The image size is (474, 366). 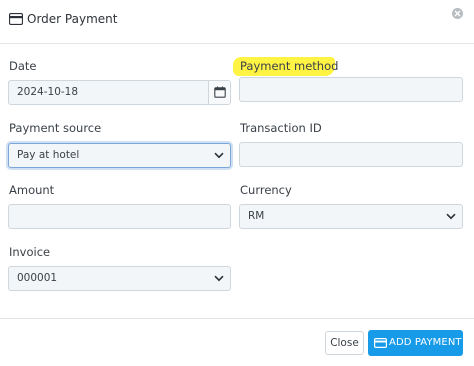 I want to click on add-payment-button: ADD PAYMENT, so click(x=415, y=343).